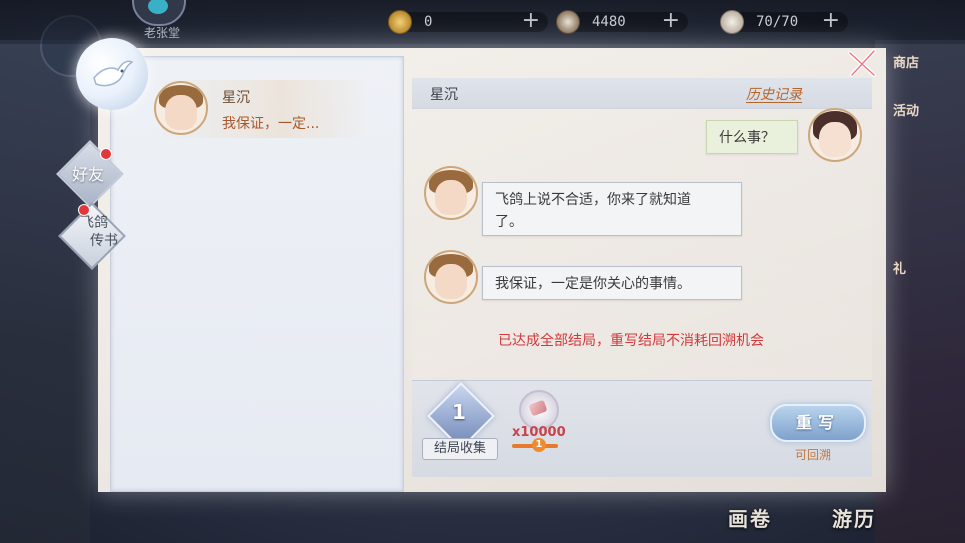 This screenshot has width=965, height=543. What do you see at coordinates (813, 455) in the screenshot?
I see `rewrite-hint: 可回溯` at bounding box center [813, 455].